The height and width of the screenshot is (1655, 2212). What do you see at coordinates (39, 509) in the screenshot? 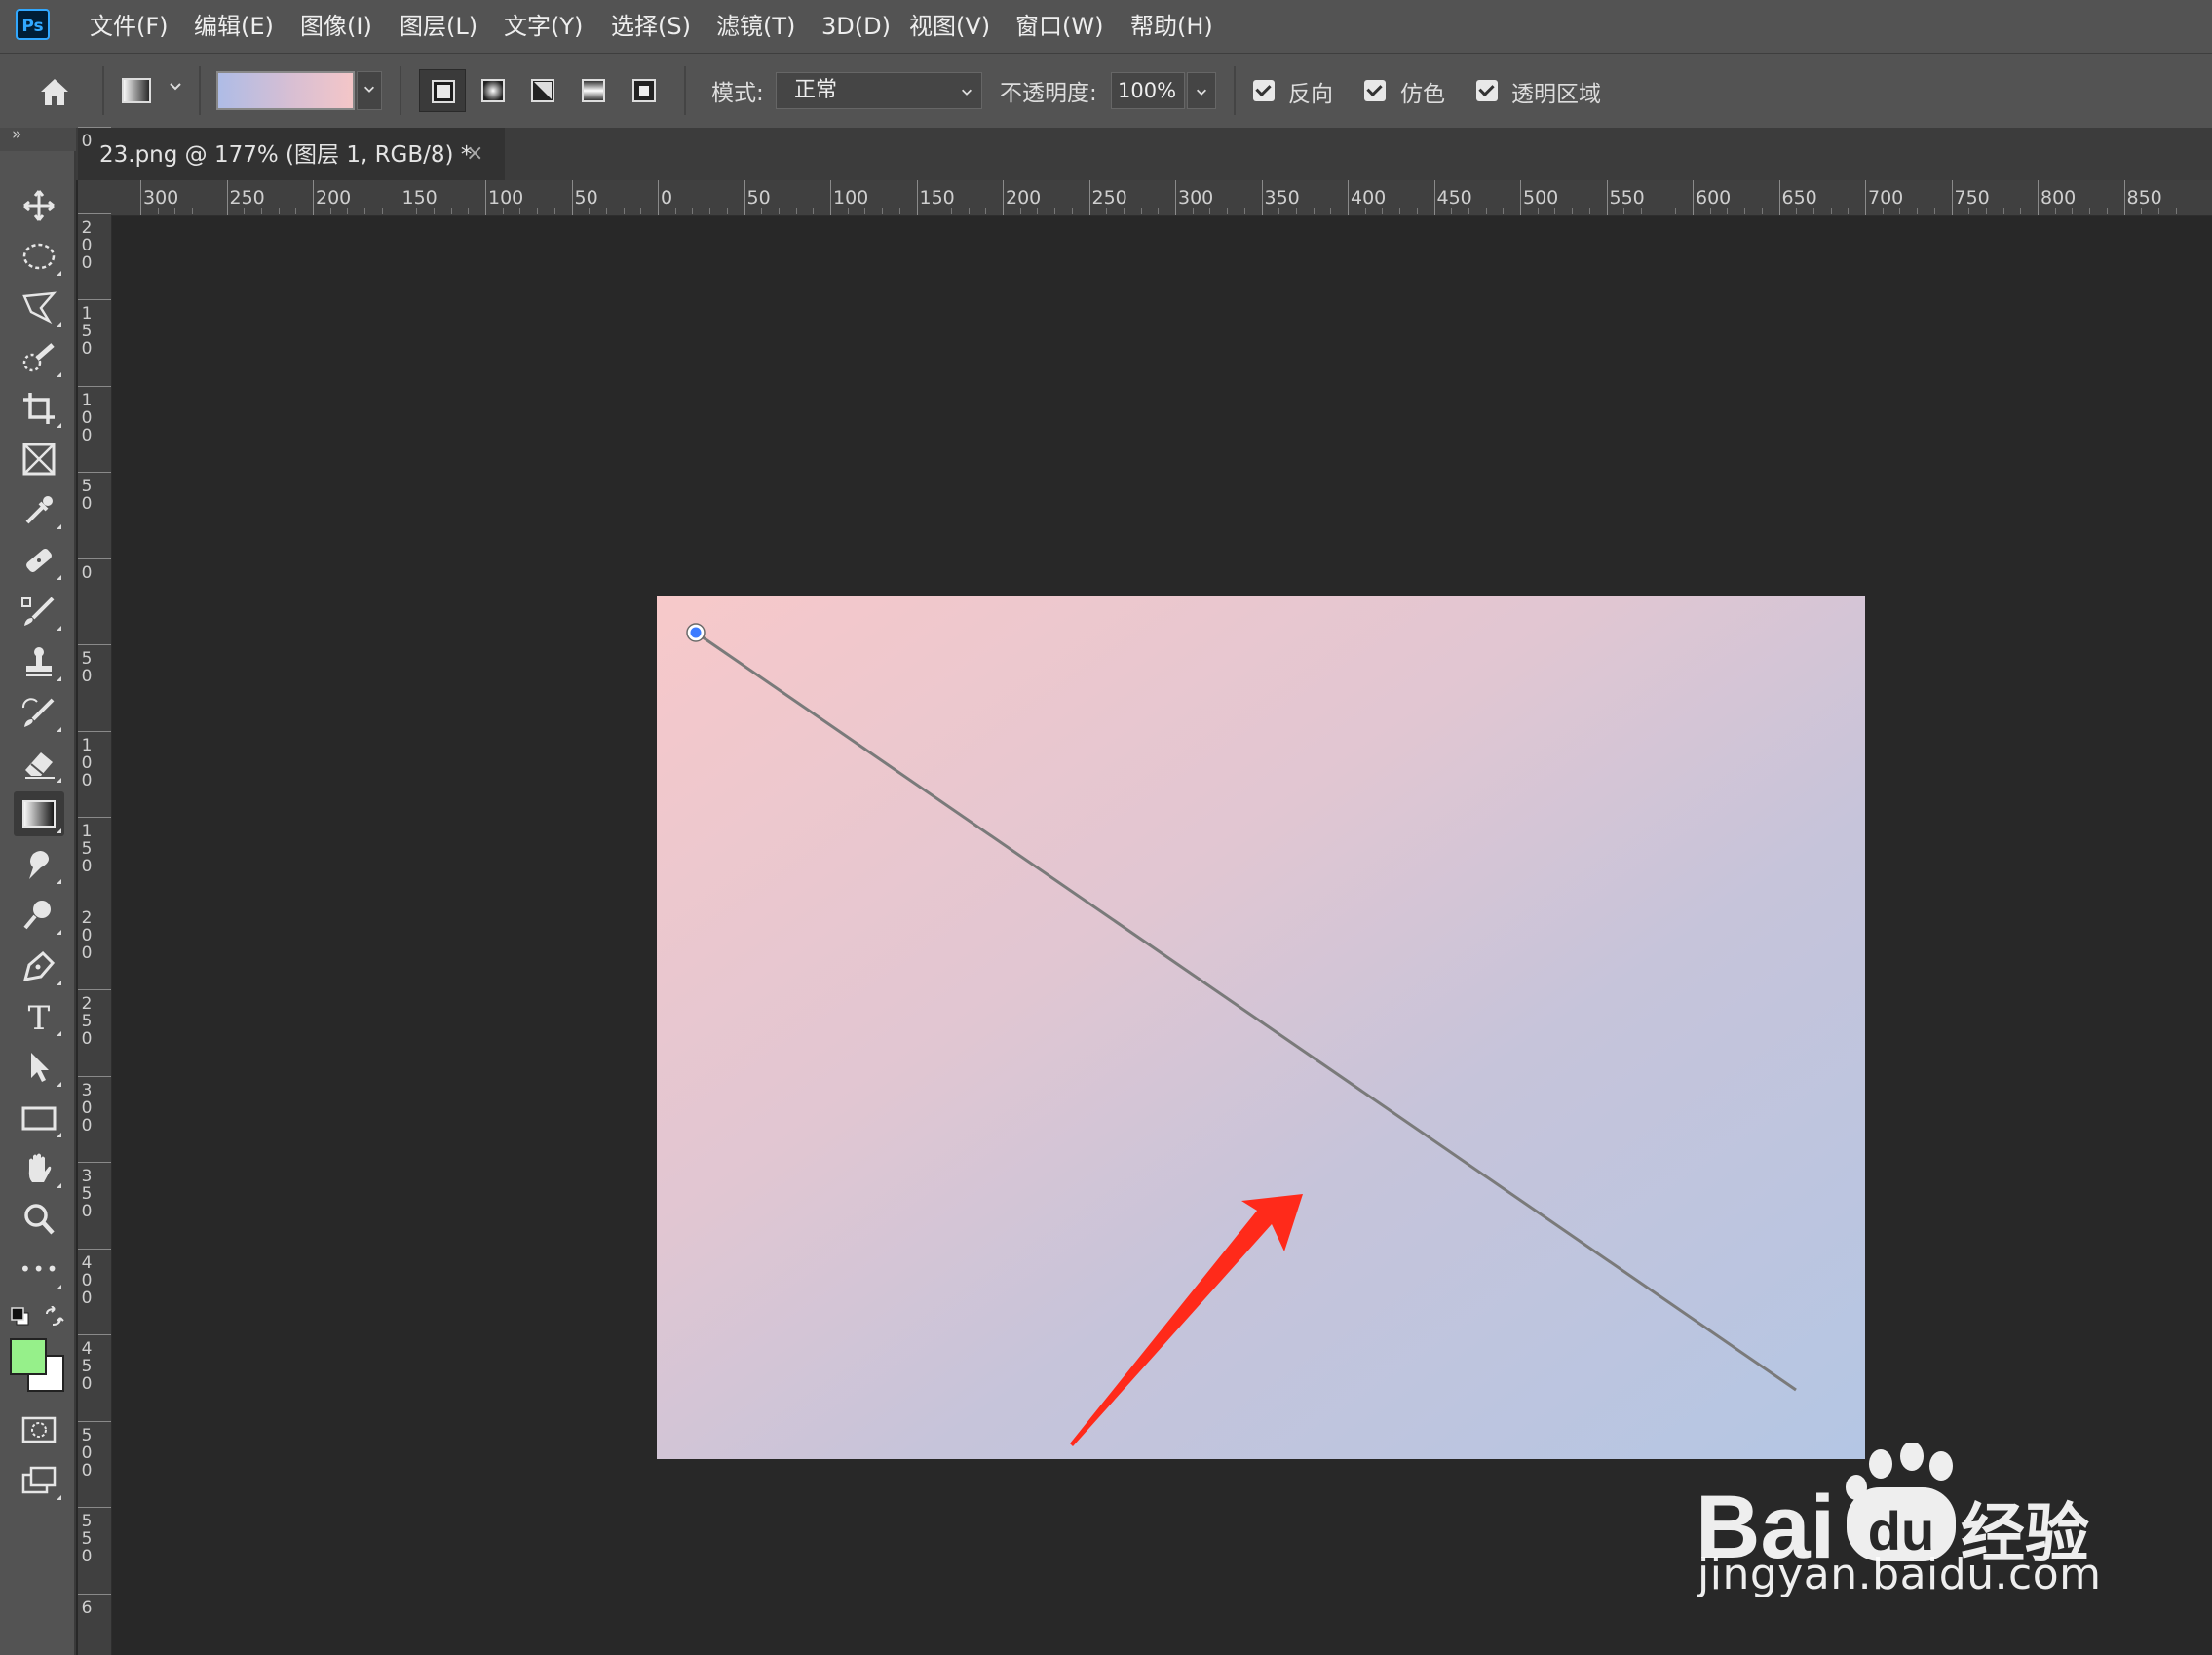
I see `eyedropper-icon` at bounding box center [39, 509].